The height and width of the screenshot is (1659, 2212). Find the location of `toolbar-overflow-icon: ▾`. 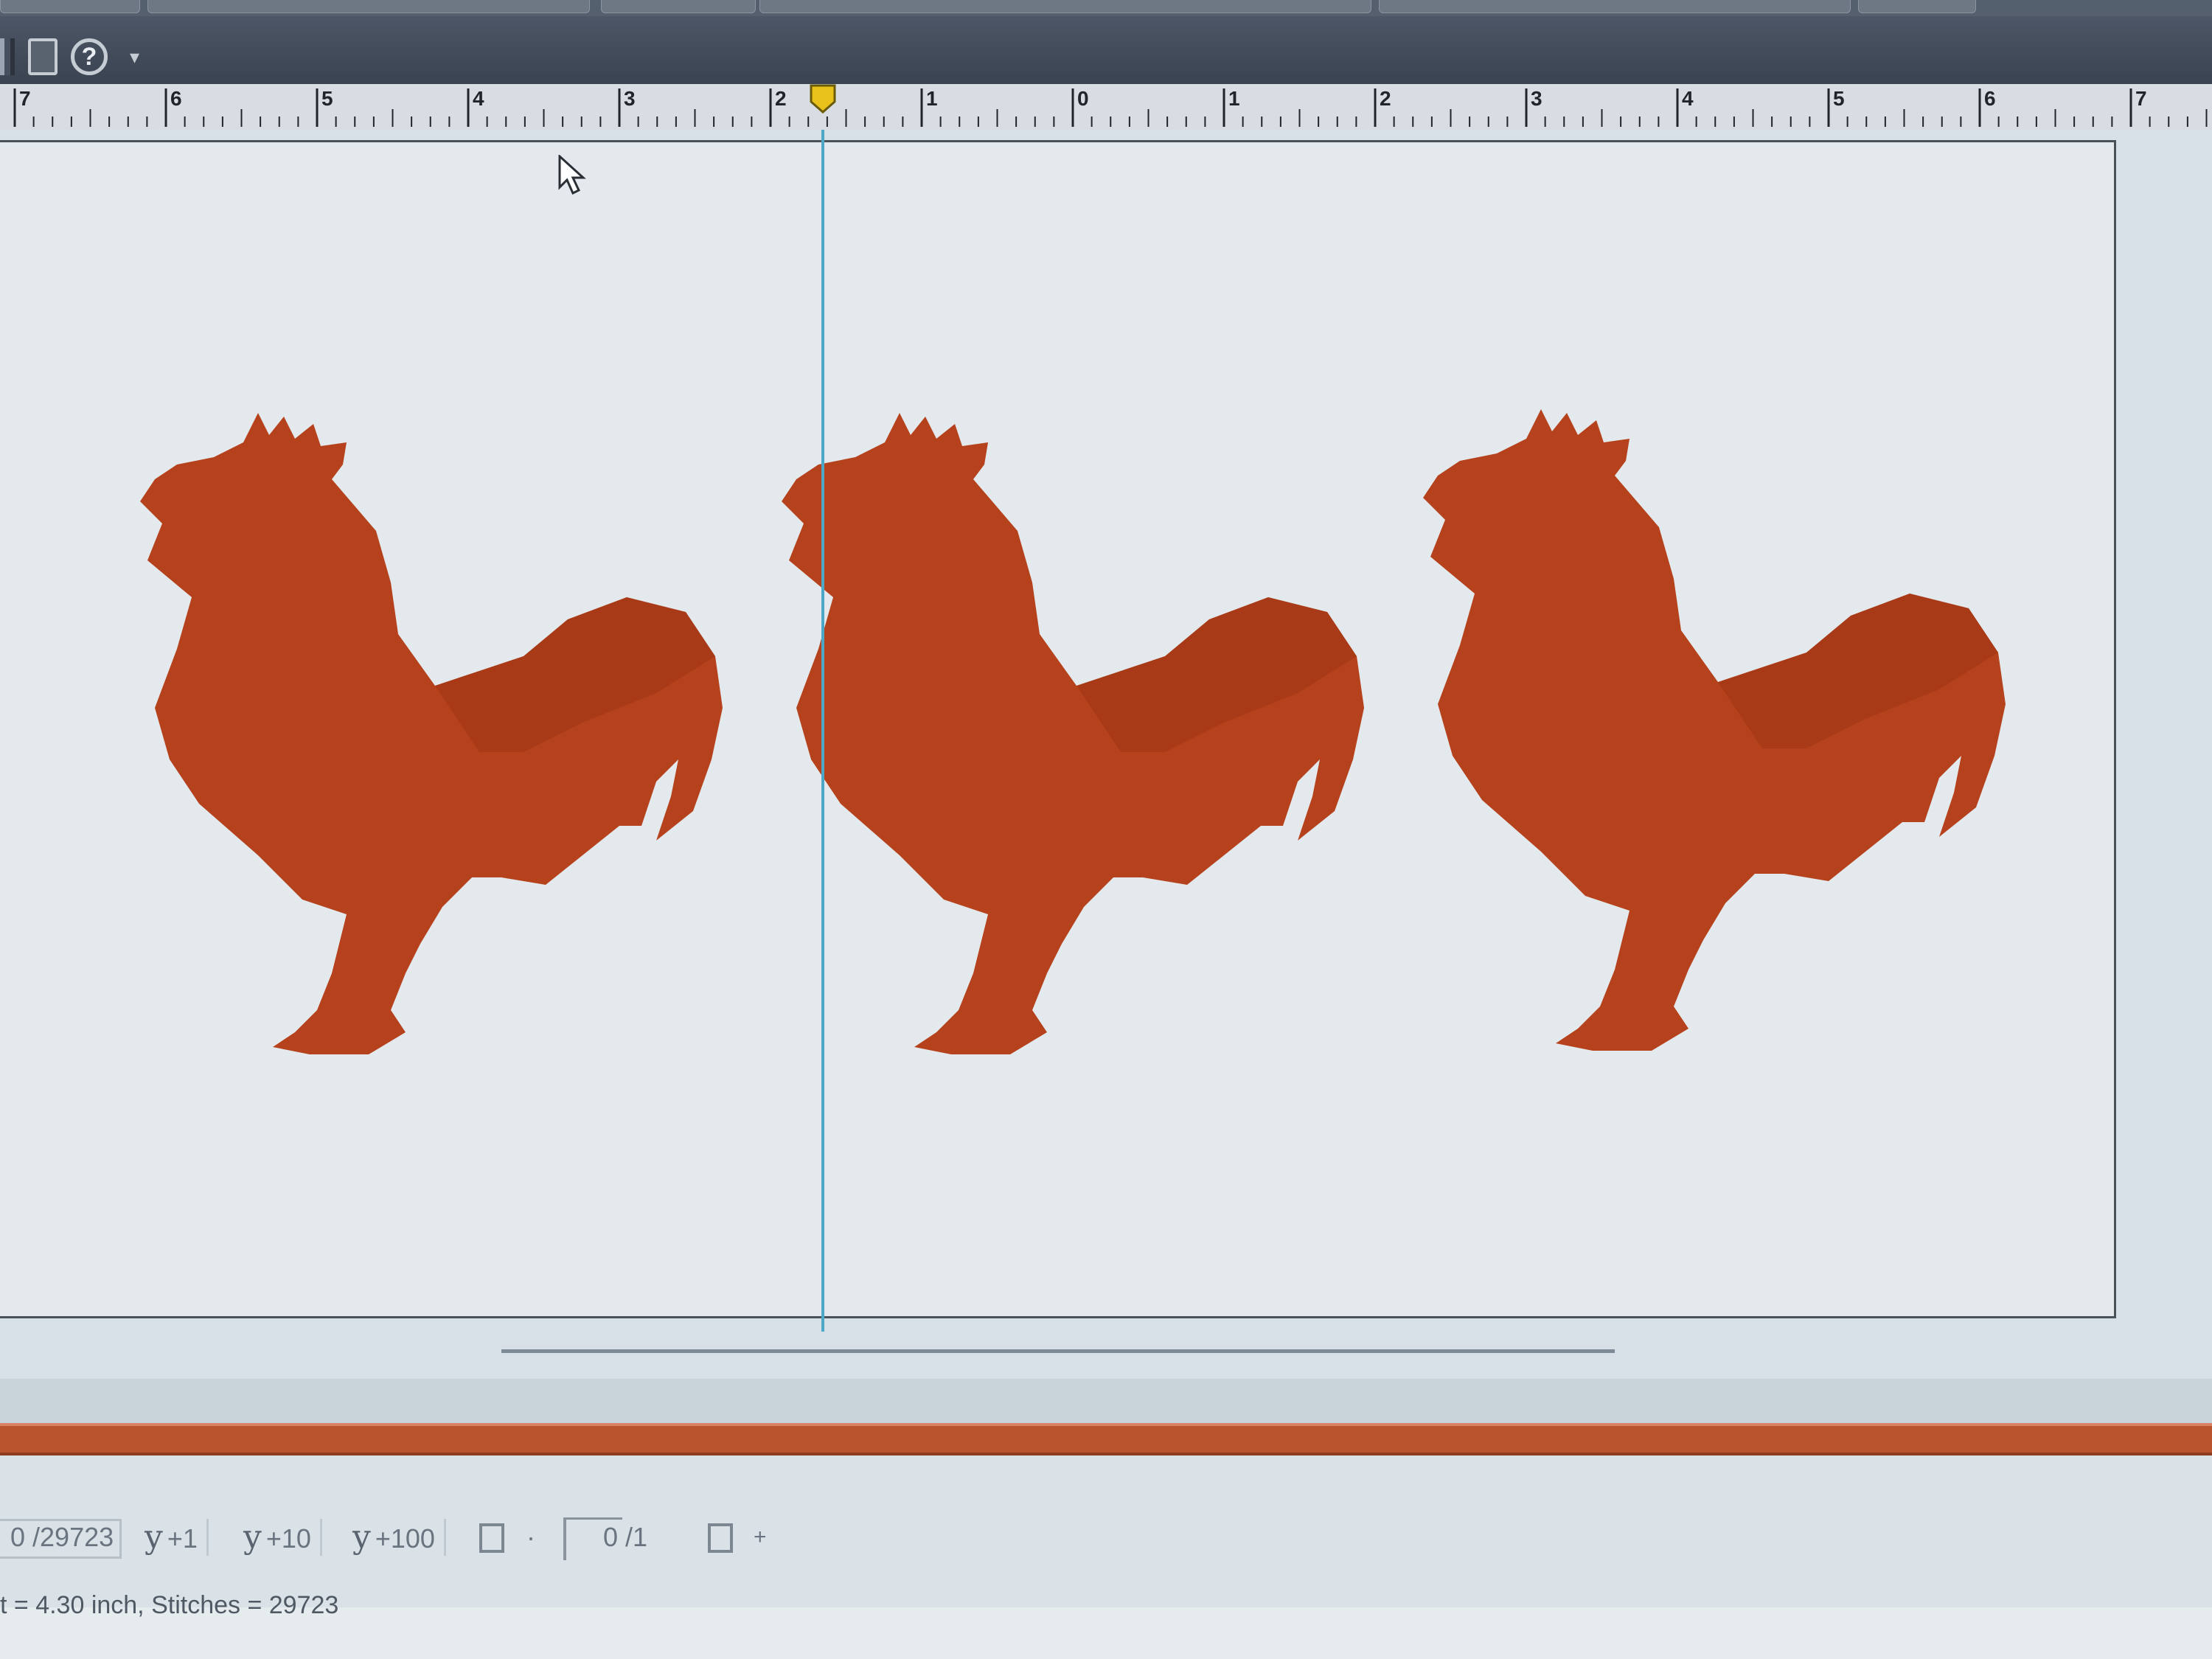

toolbar-overflow-icon: ▾ is located at coordinates (141, 56).